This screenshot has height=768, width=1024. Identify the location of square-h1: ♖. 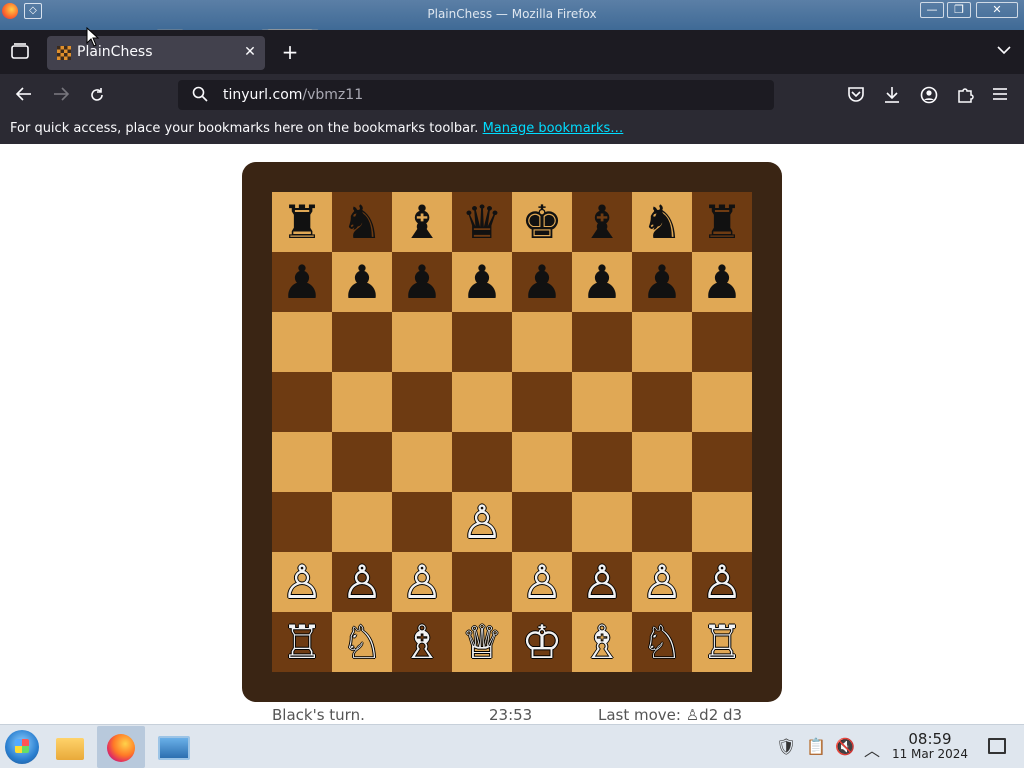
(722, 642).